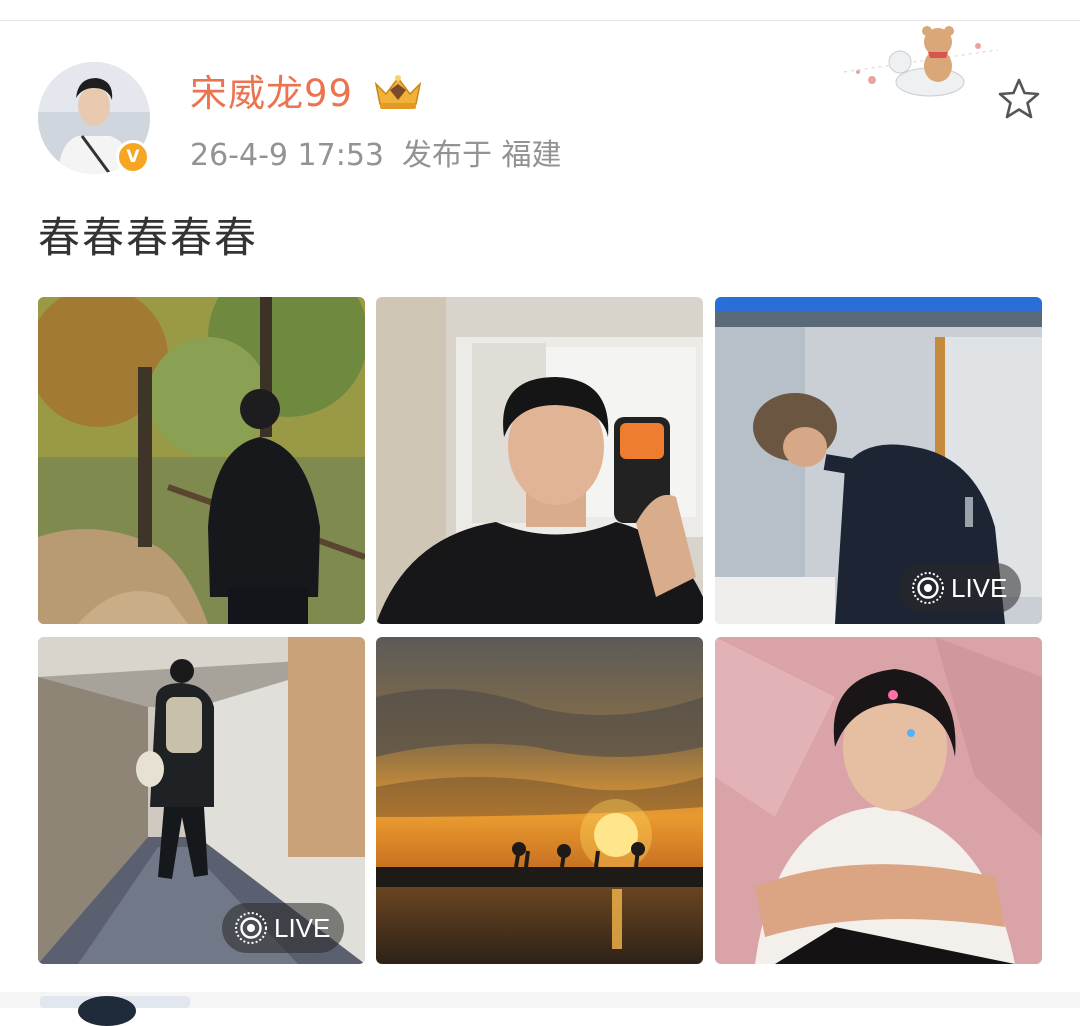 Image resolution: width=1080 pixels, height=1026 pixels. Describe the element at coordinates (482, 155) in the screenshot. I see `post-location: 发布于 福建` at that location.